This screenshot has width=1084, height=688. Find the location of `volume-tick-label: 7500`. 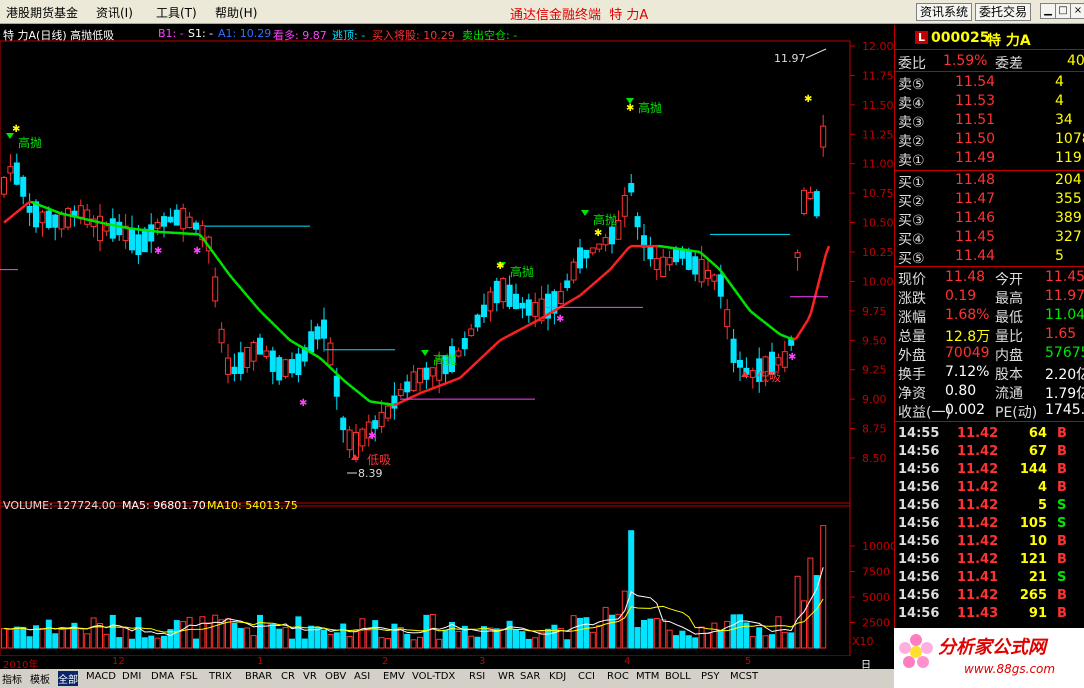

volume-tick-label: 7500 is located at coordinates (876, 572).